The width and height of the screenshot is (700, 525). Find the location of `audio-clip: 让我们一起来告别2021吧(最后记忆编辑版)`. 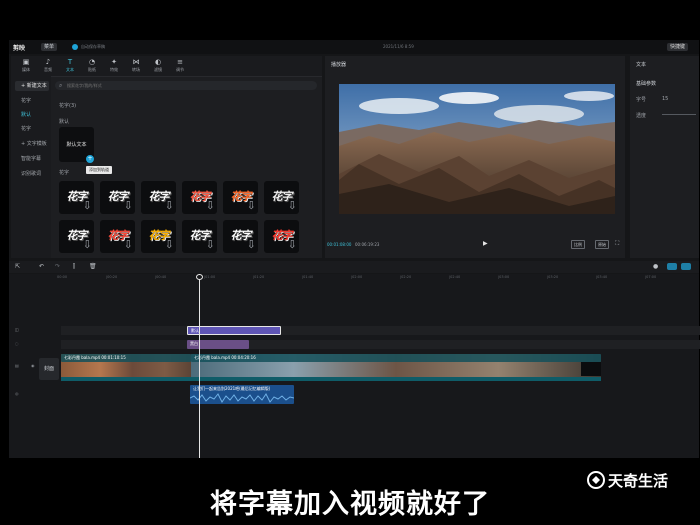

audio-clip: 让我们一起来告别2021吧(最后记忆编辑版) is located at coordinates (242, 394).